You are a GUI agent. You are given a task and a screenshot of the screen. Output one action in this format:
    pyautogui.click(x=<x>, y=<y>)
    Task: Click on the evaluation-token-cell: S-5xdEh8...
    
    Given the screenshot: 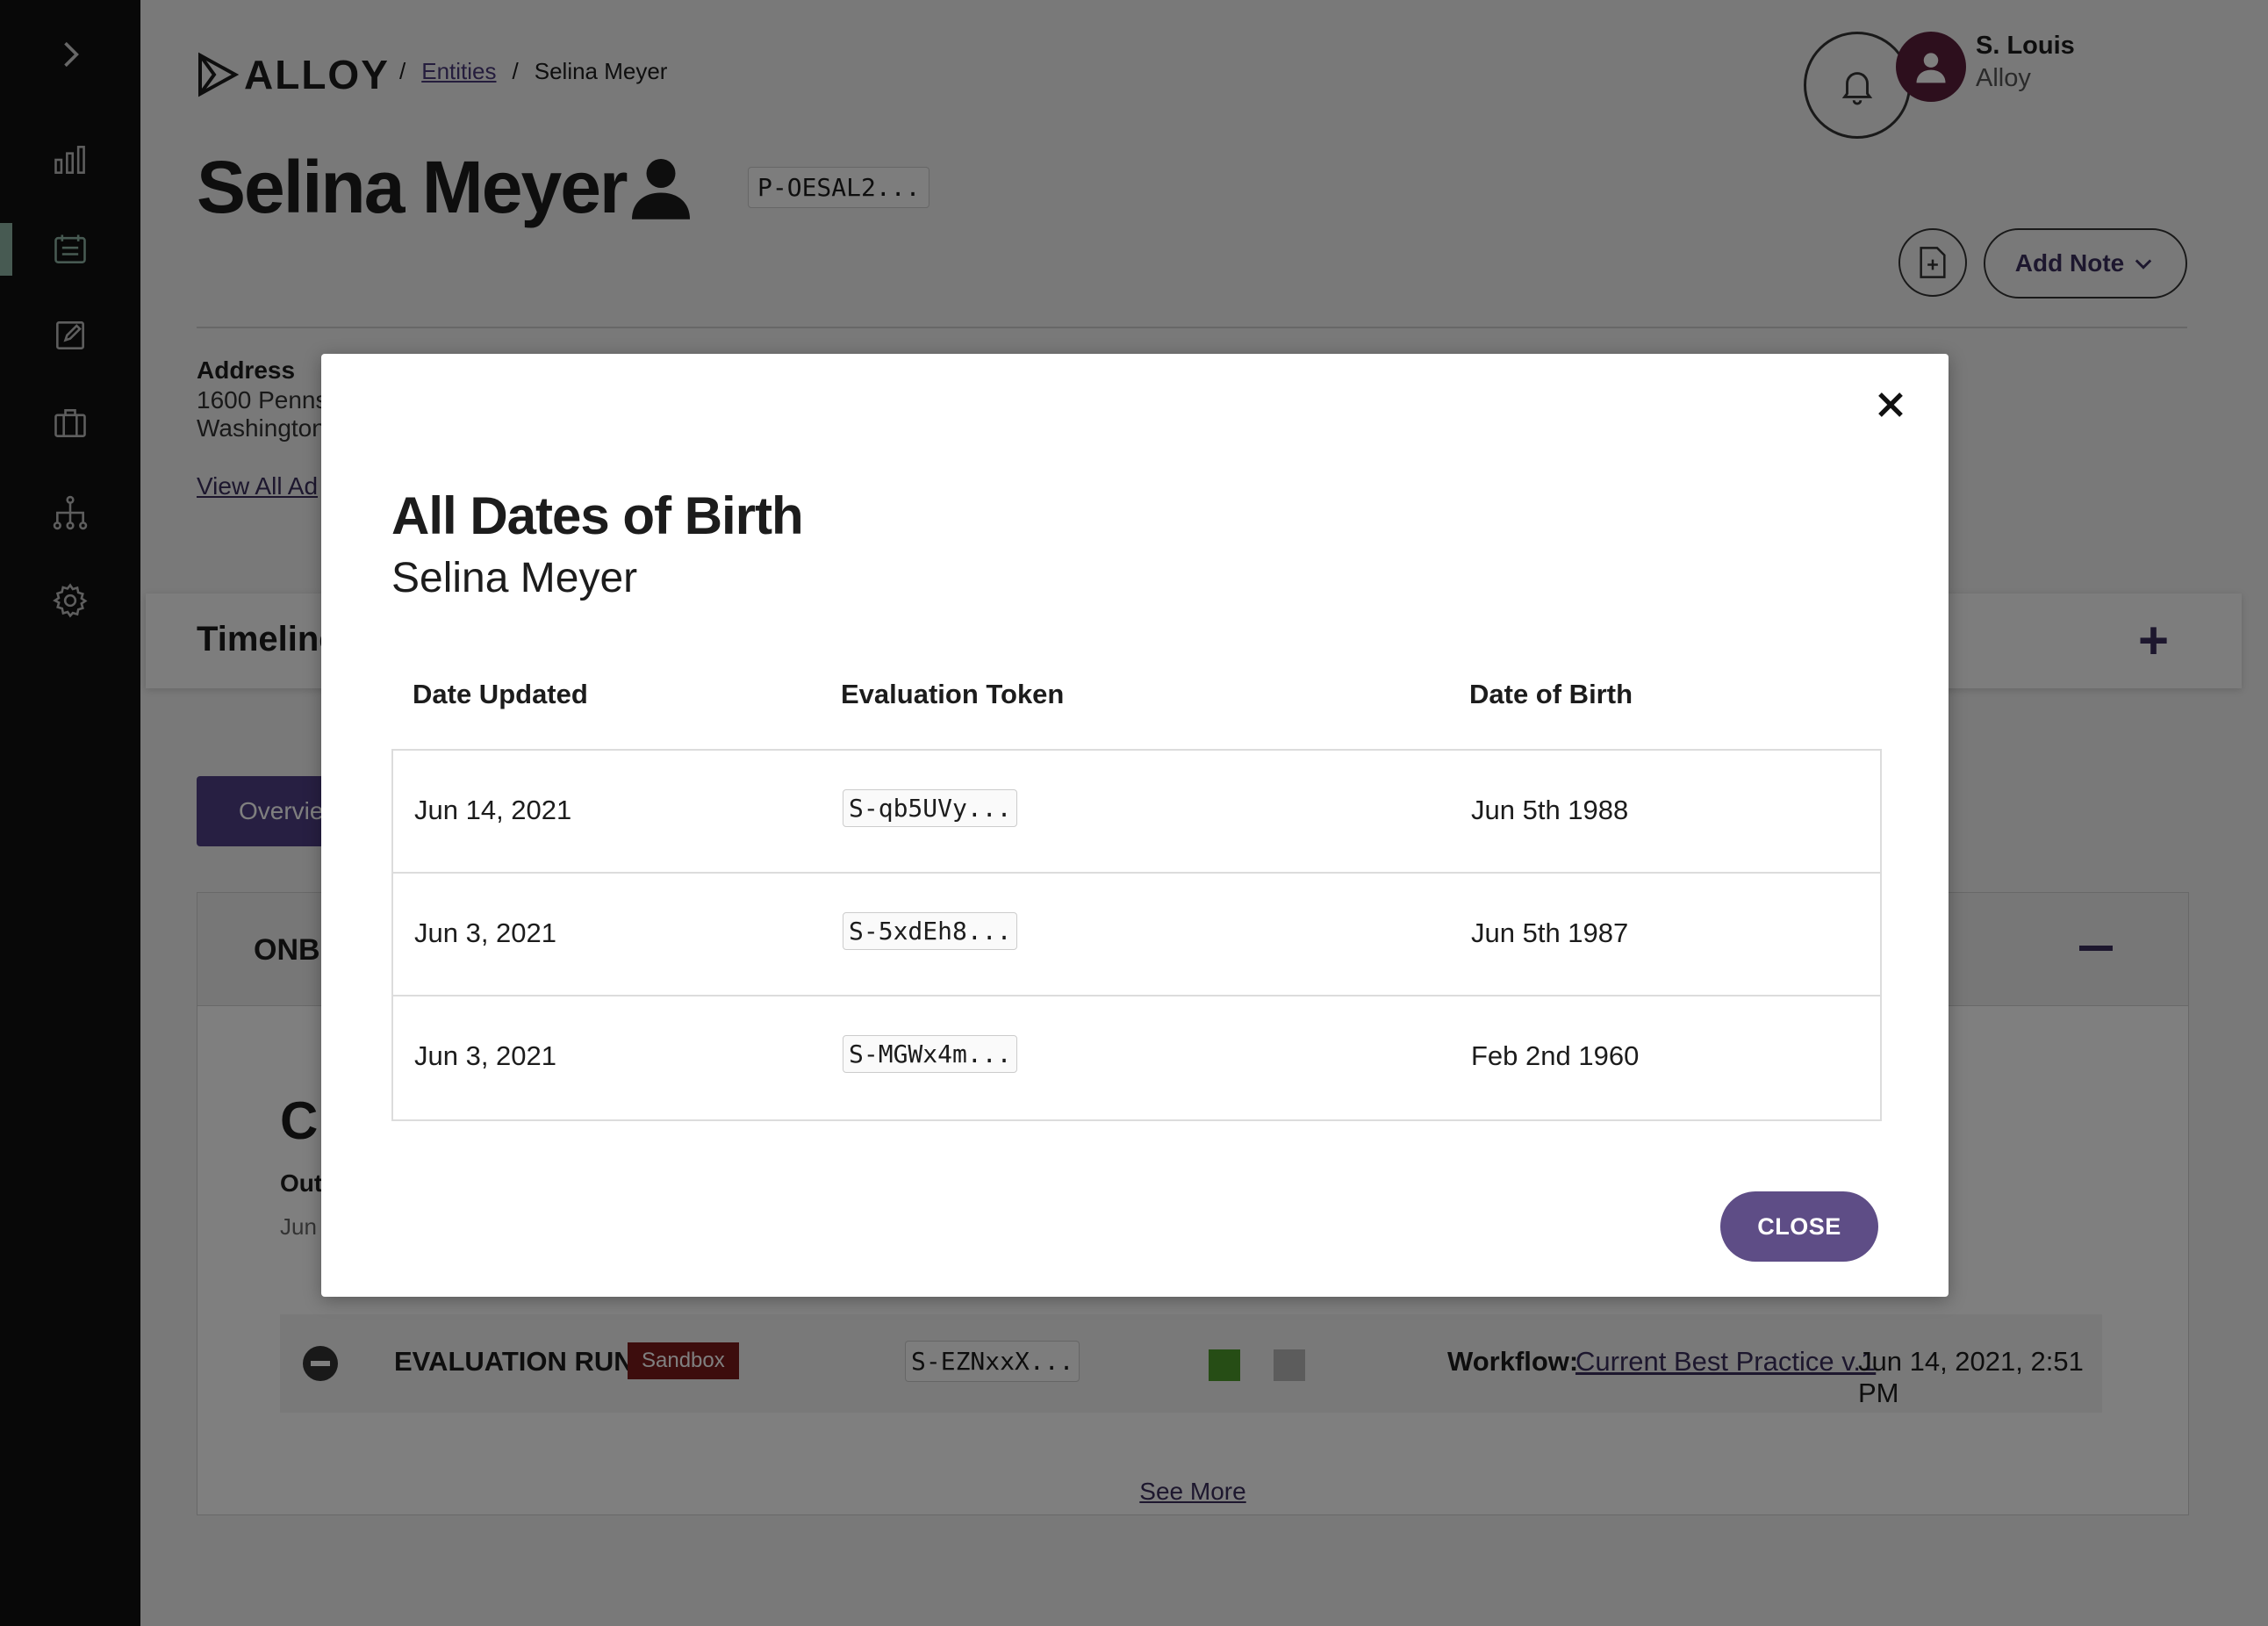 What is the action you would take?
    pyautogui.click(x=931, y=931)
    